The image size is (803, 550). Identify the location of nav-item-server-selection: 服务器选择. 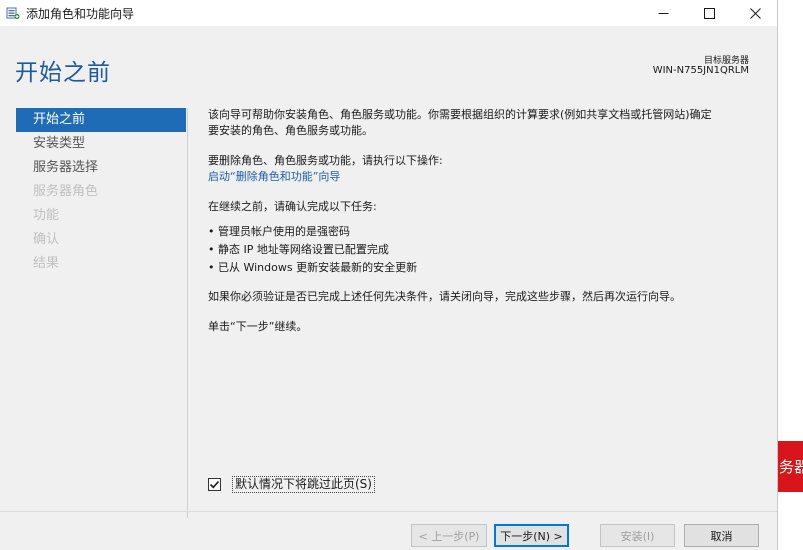
(101, 168).